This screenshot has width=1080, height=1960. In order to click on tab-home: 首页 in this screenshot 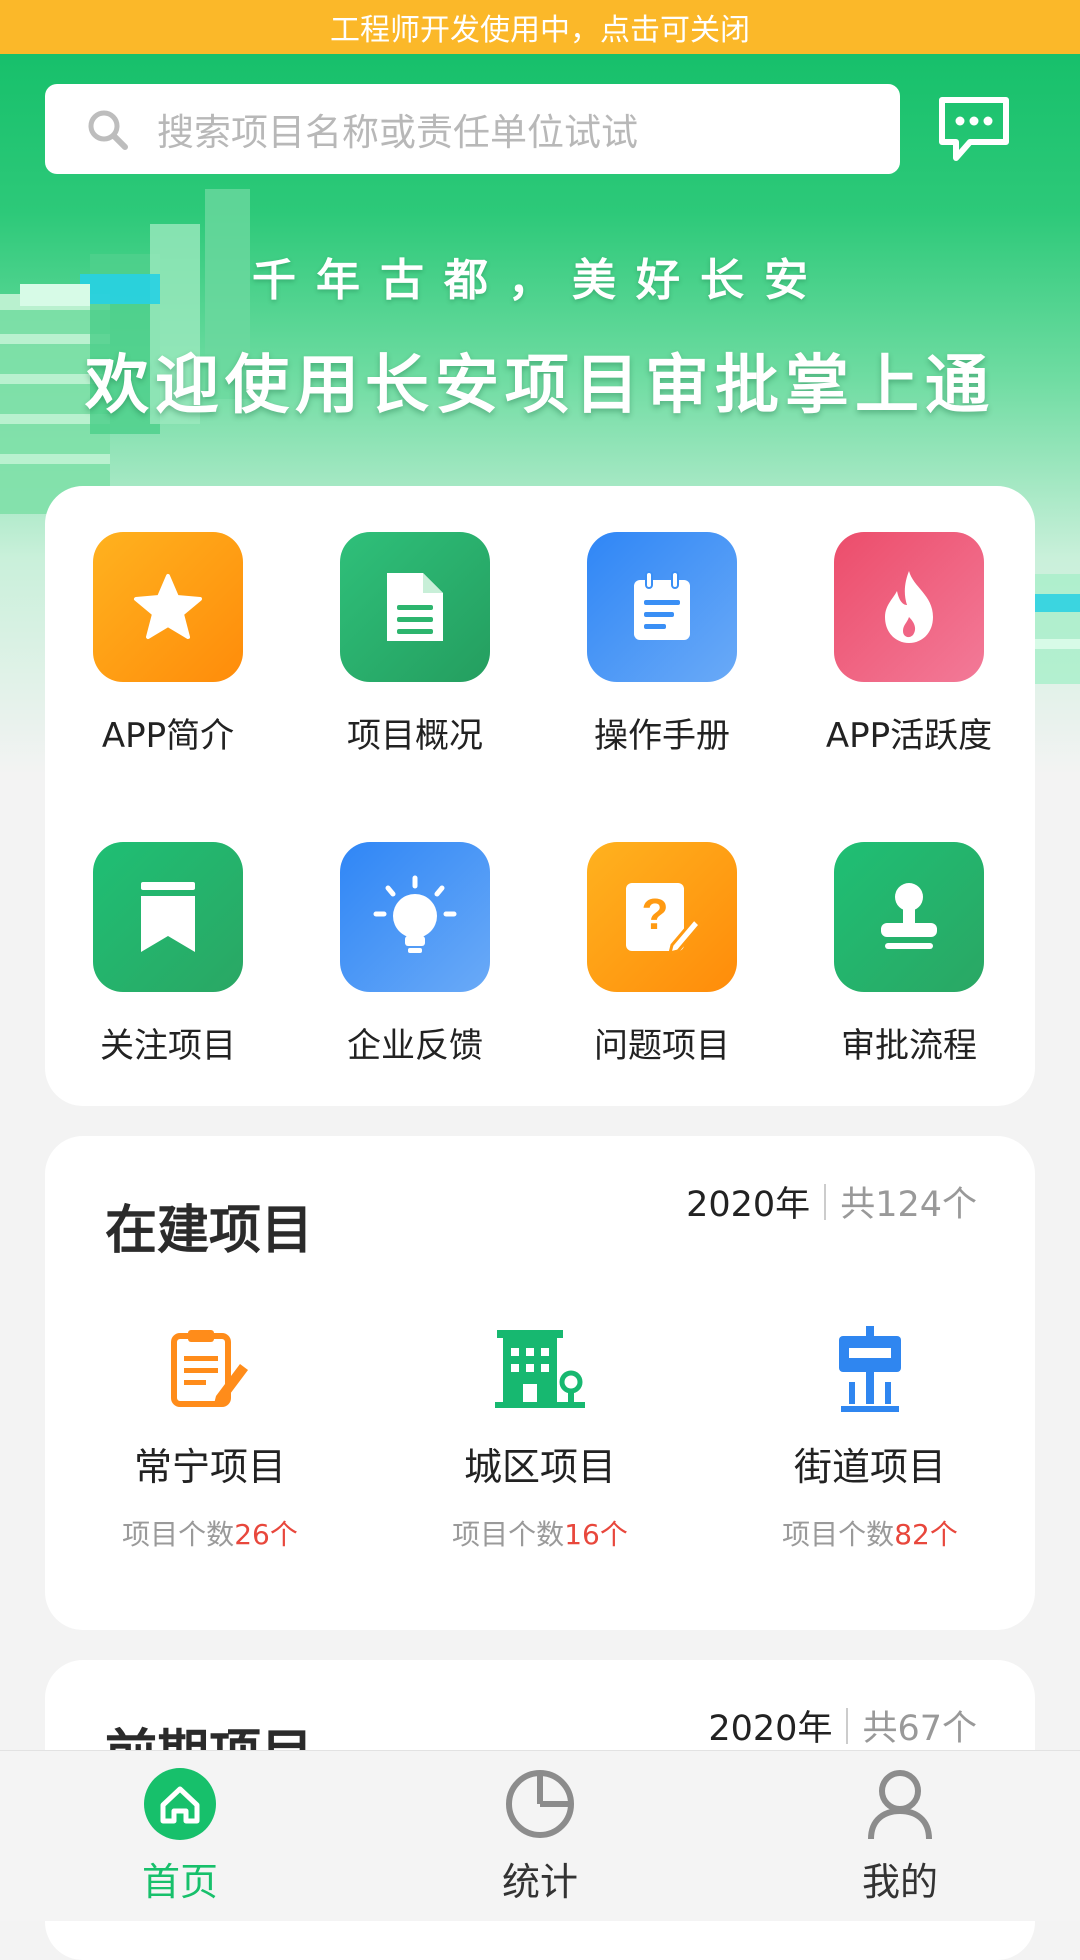, I will do `click(180, 1828)`.